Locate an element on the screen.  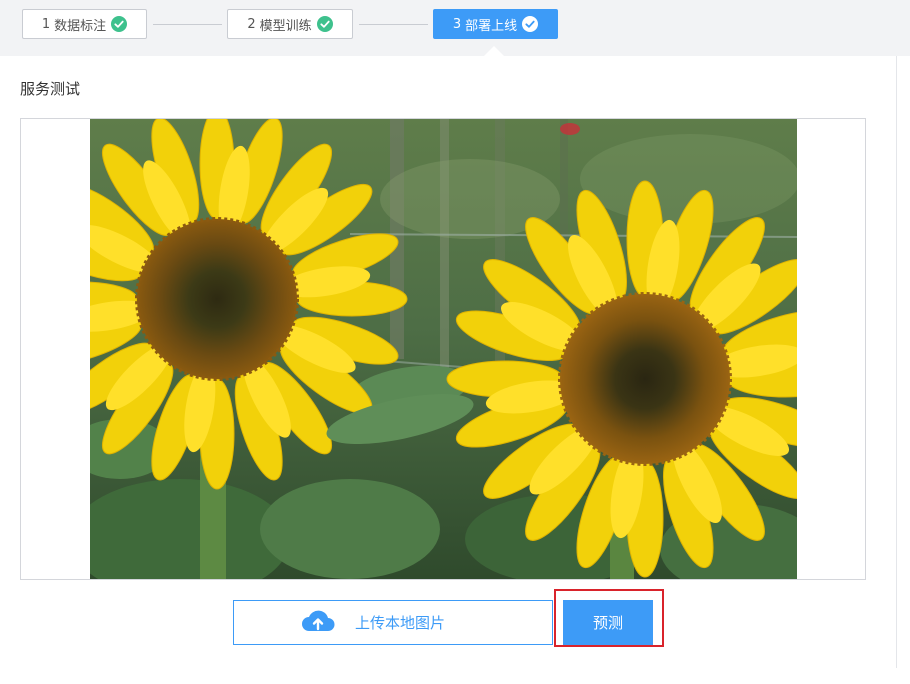
predict-button-label: 预测 is located at coordinates (607, 623).